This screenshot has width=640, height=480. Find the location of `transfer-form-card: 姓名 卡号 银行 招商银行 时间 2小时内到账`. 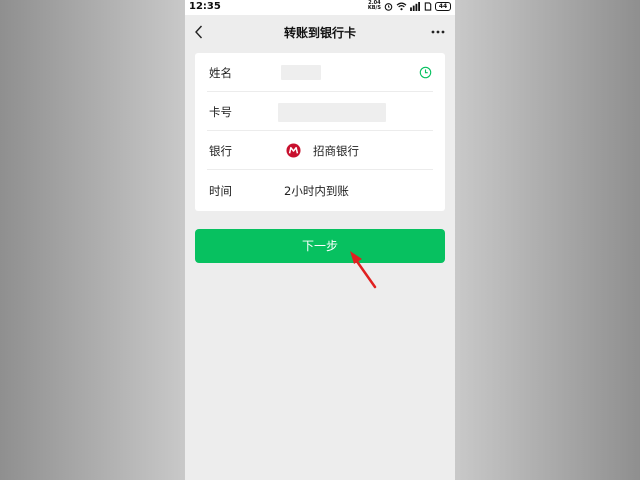

transfer-form-card: 姓名 卡号 银行 招商银行 时间 2小时内到账 is located at coordinates (320, 132).